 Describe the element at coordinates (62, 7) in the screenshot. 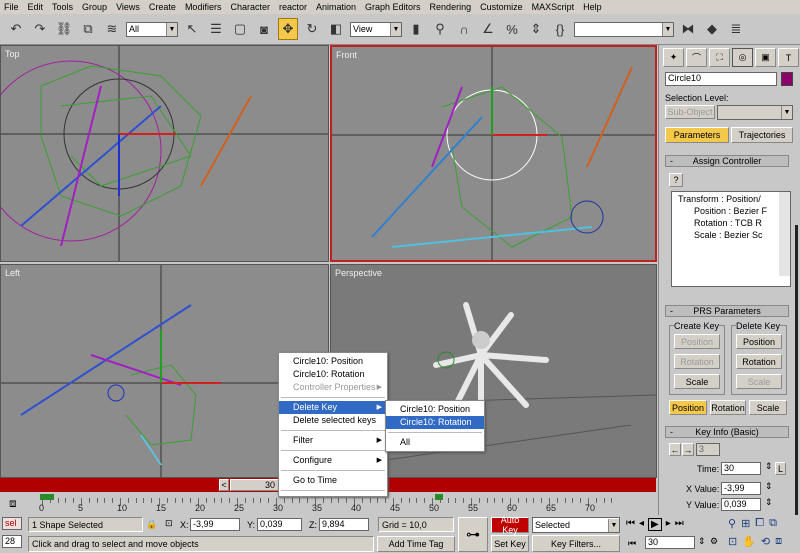

I see `menu-tools: Tools` at that location.